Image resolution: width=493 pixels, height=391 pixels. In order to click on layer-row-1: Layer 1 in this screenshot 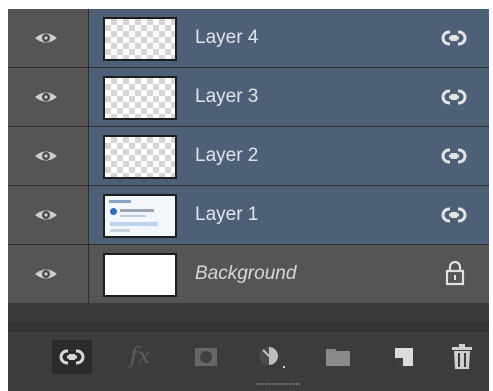, I will do `click(248, 215)`.